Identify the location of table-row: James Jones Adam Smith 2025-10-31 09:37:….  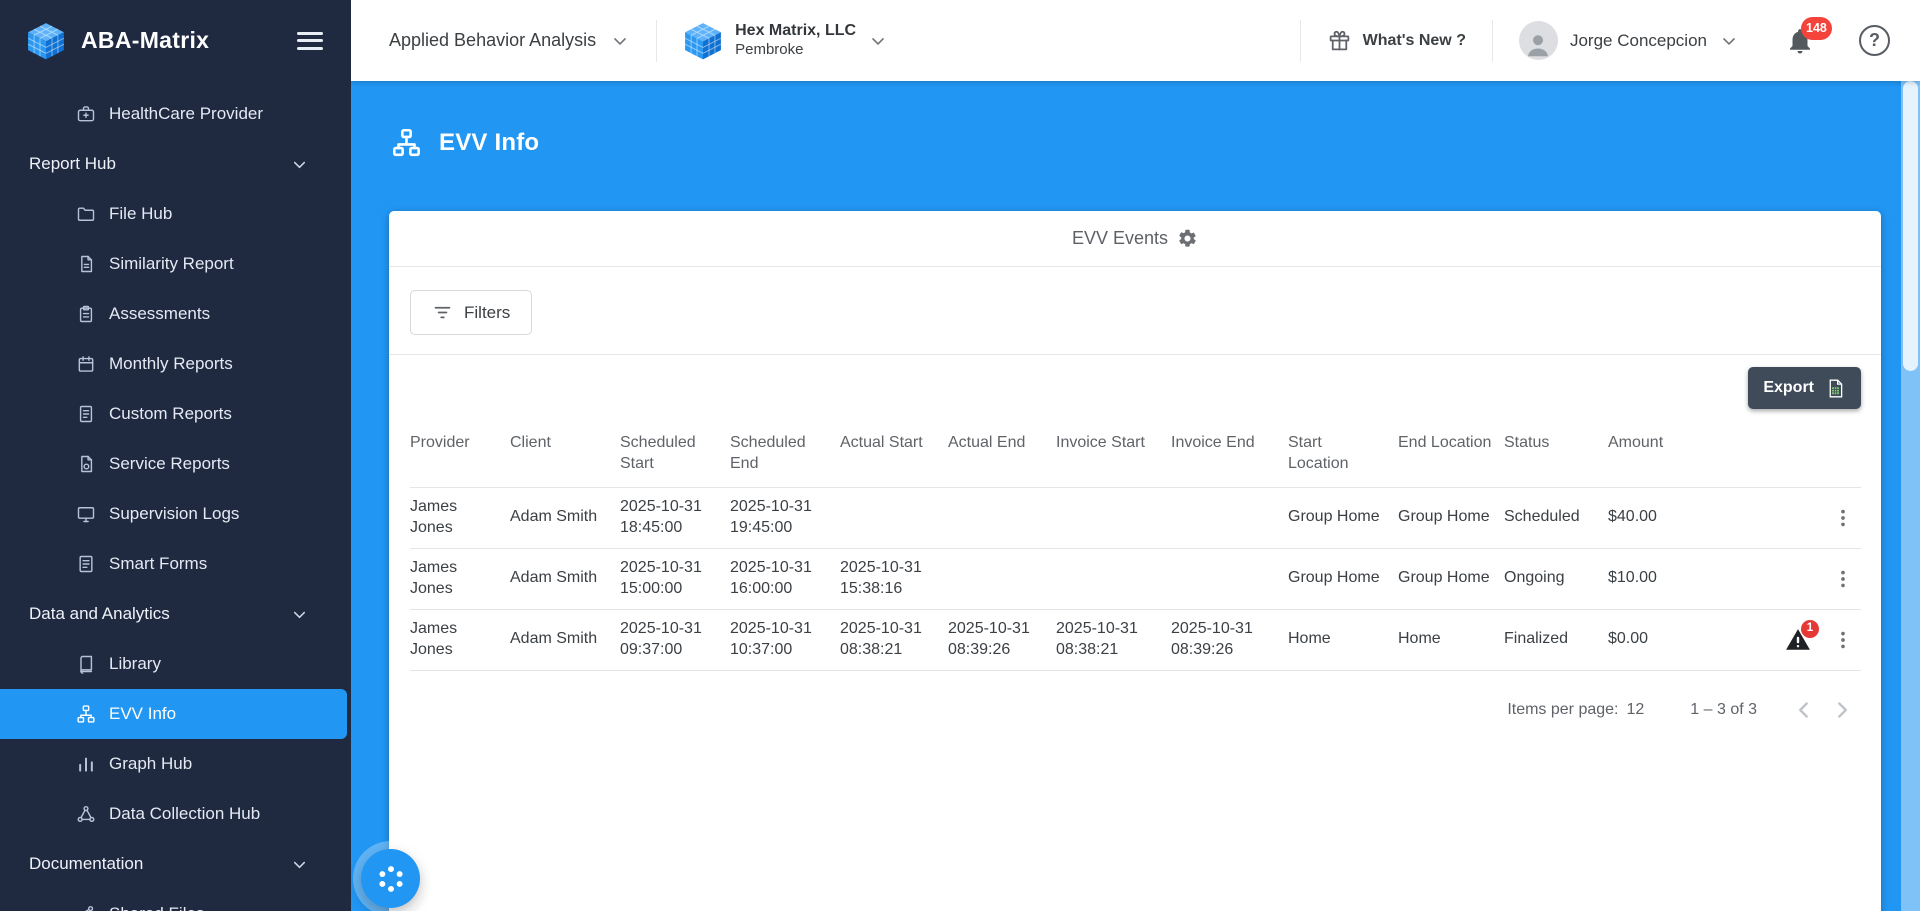
(1135, 640).